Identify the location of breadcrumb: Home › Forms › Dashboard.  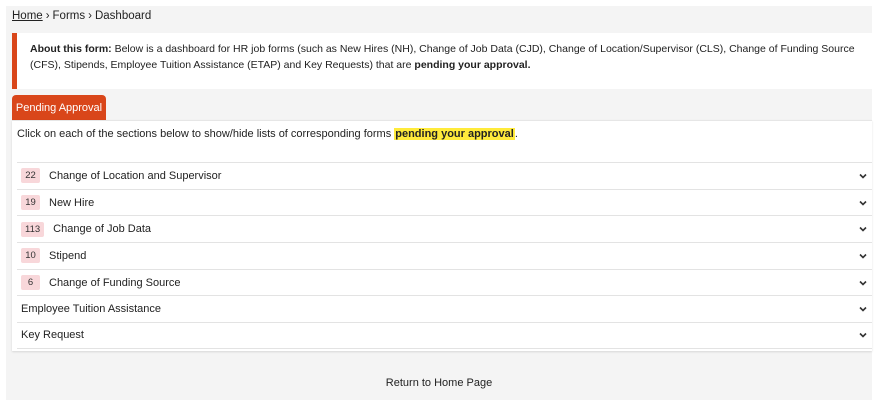
(81, 16).